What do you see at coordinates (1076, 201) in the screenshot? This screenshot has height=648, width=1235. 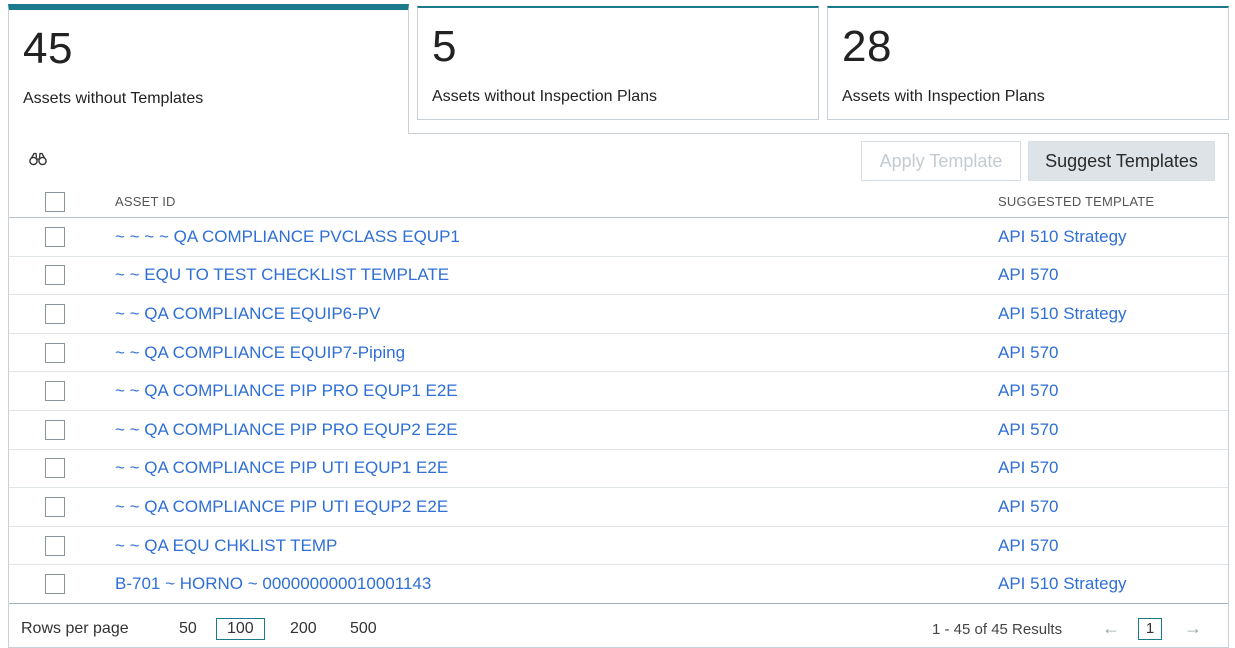 I see `column-header-suggested-template: SUGGESTED TEMPLATE` at bounding box center [1076, 201].